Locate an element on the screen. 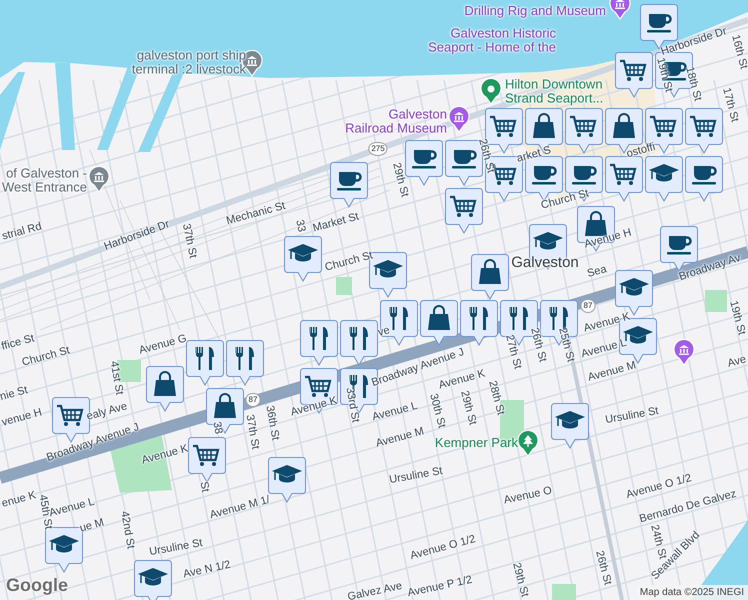  street-label: venue H is located at coordinates (22, 418).